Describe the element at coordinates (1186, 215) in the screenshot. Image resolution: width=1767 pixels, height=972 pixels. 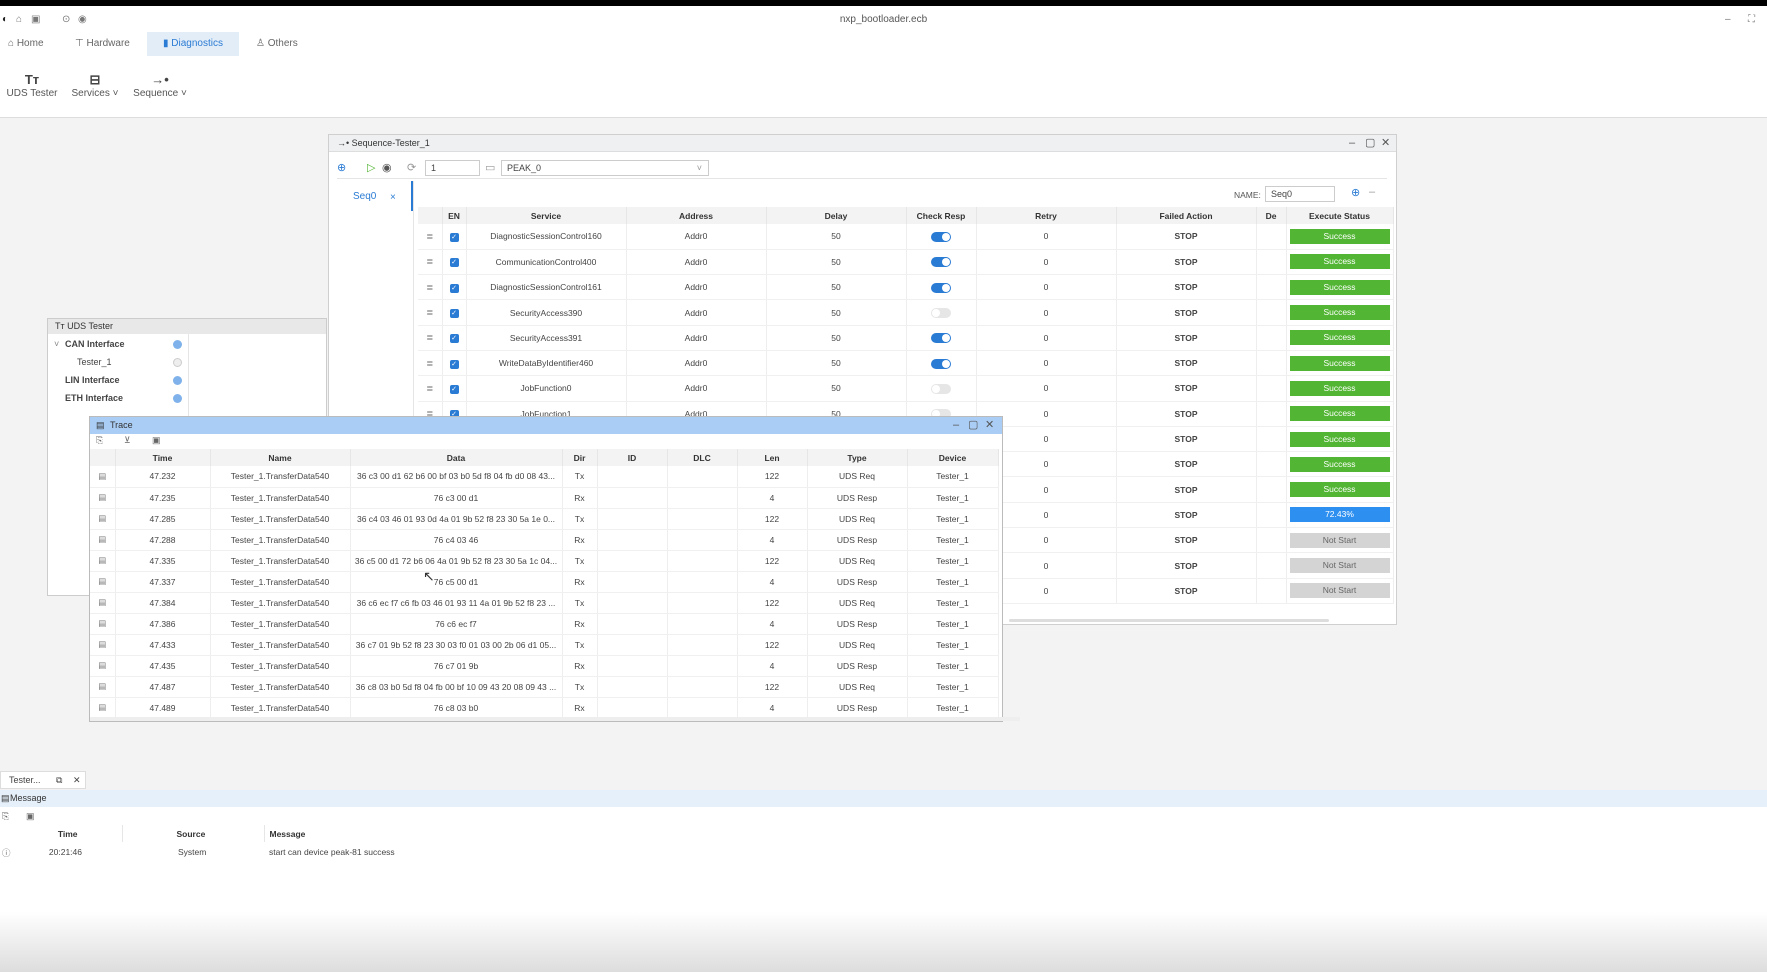
I see `column-header: Failed Action` at that location.